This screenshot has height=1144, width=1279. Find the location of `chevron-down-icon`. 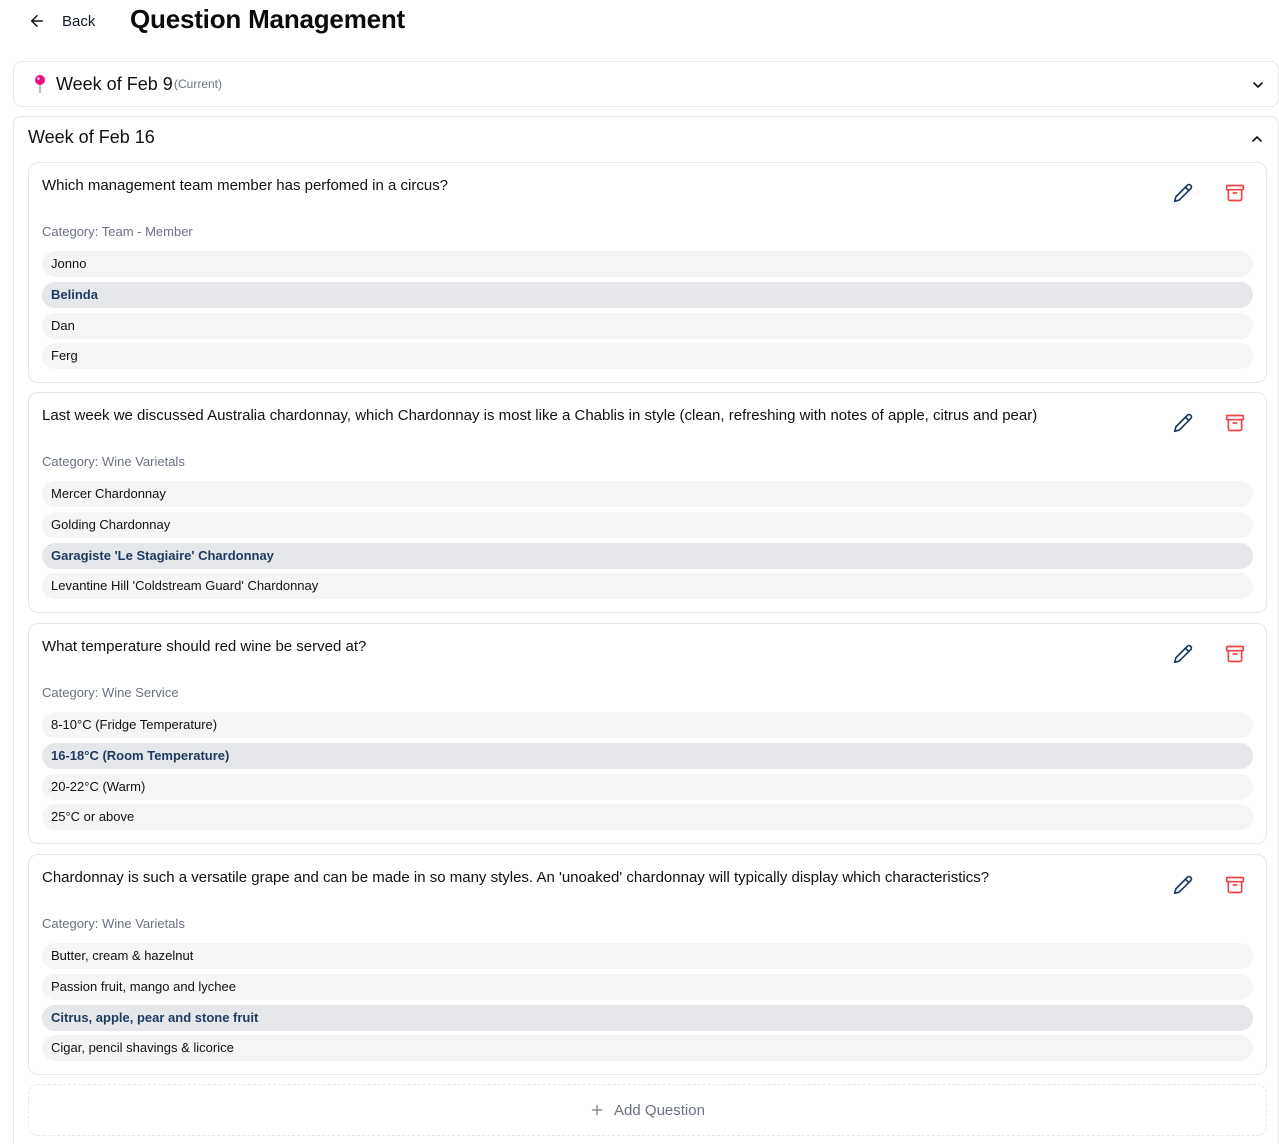

chevron-down-icon is located at coordinates (1258, 85).